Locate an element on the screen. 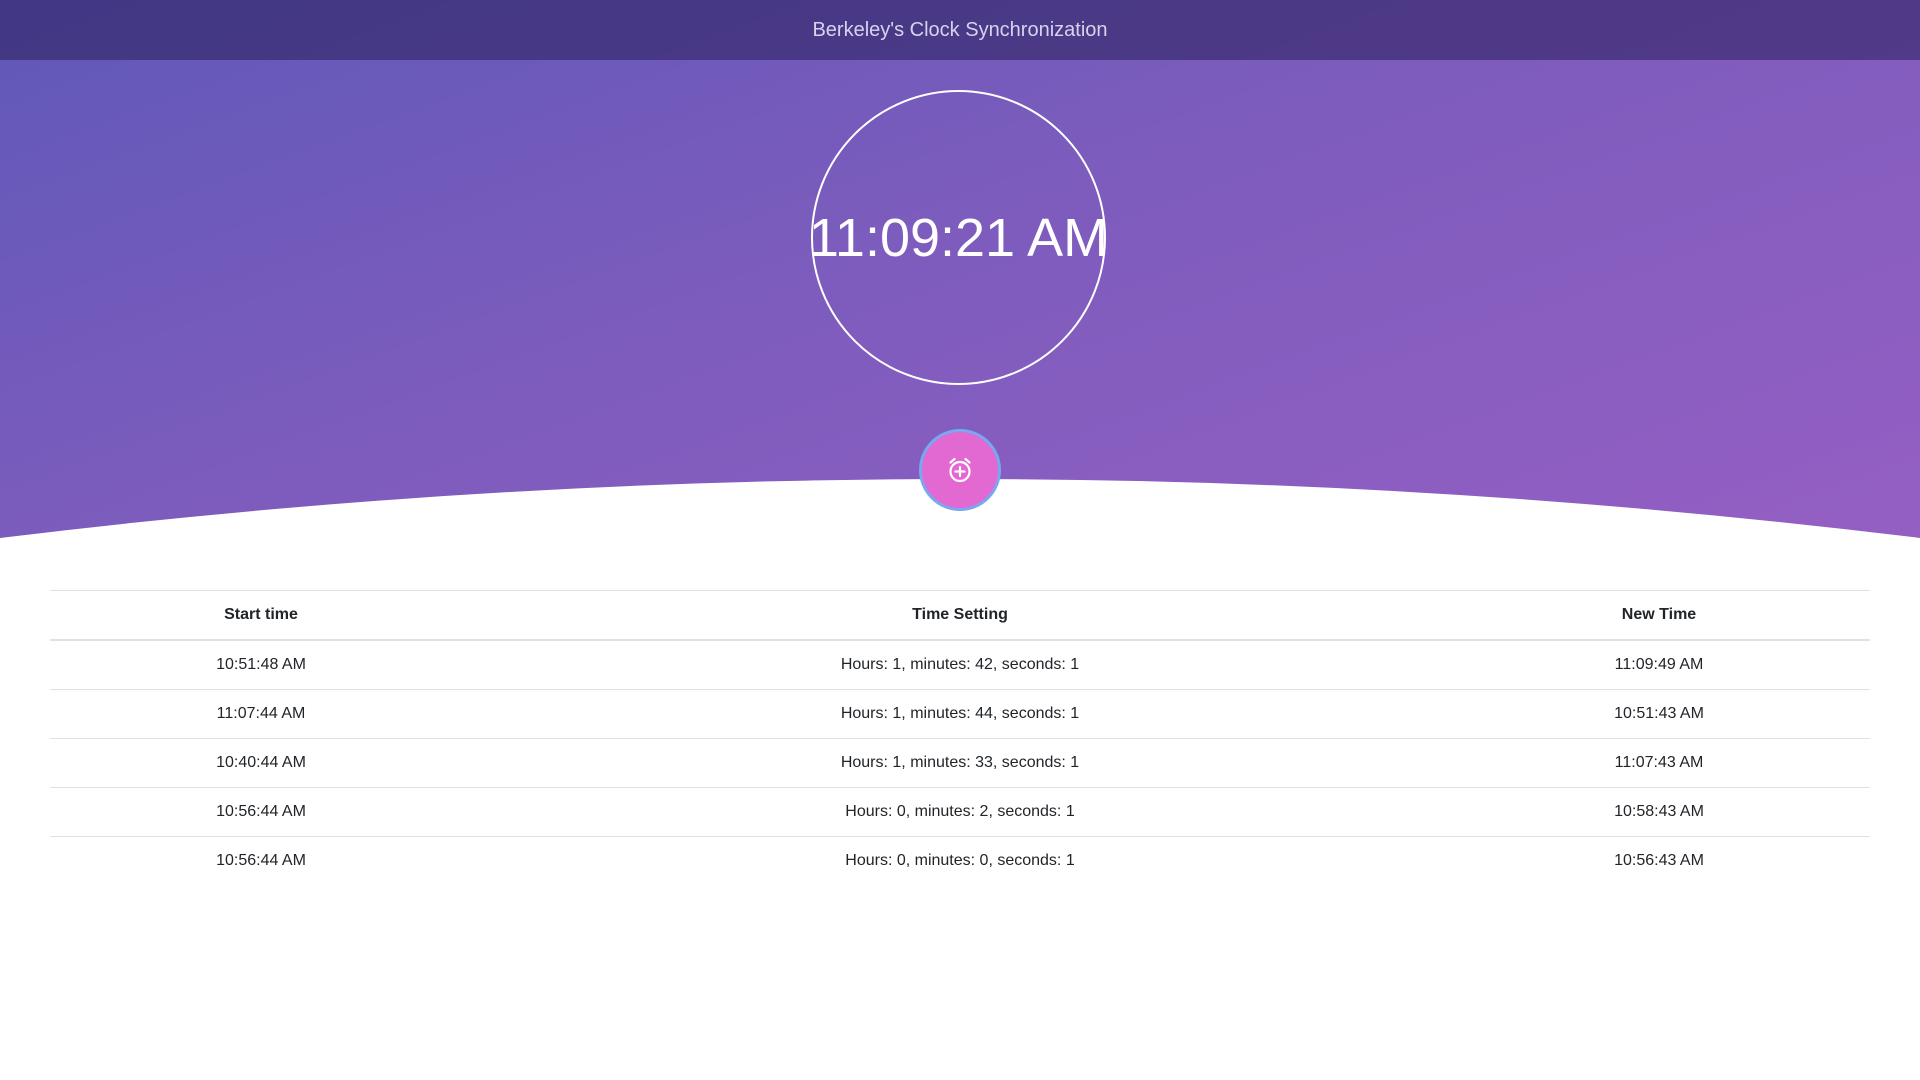 This screenshot has height=1080, width=1920. alarm-plus-icon is located at coordinates (960, 470).